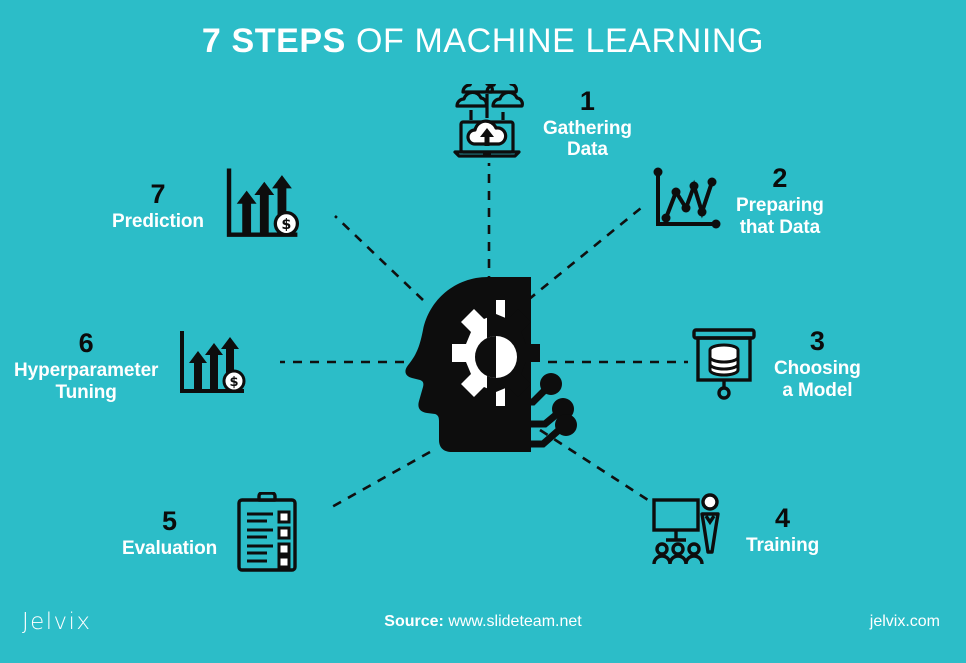 The height and width of the screenshot is (663, 966). What do you see at coordinates (170, 521) in the screenshot?
I see `step-5-number: 5` at bounding box center [170, 521].